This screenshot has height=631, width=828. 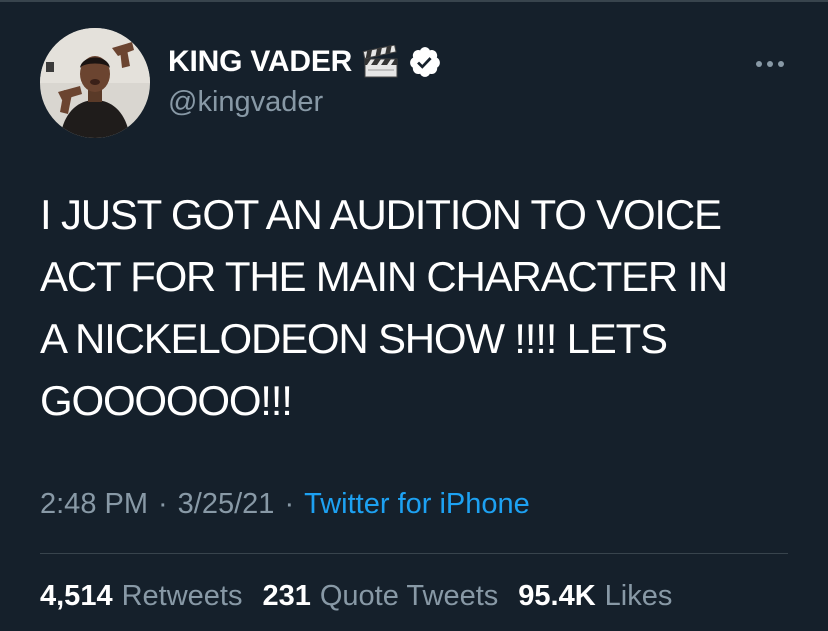 What do you see at coordinates (414, 1) in the screenshot?
I see `top-divider` at bounding box center [414, 1].